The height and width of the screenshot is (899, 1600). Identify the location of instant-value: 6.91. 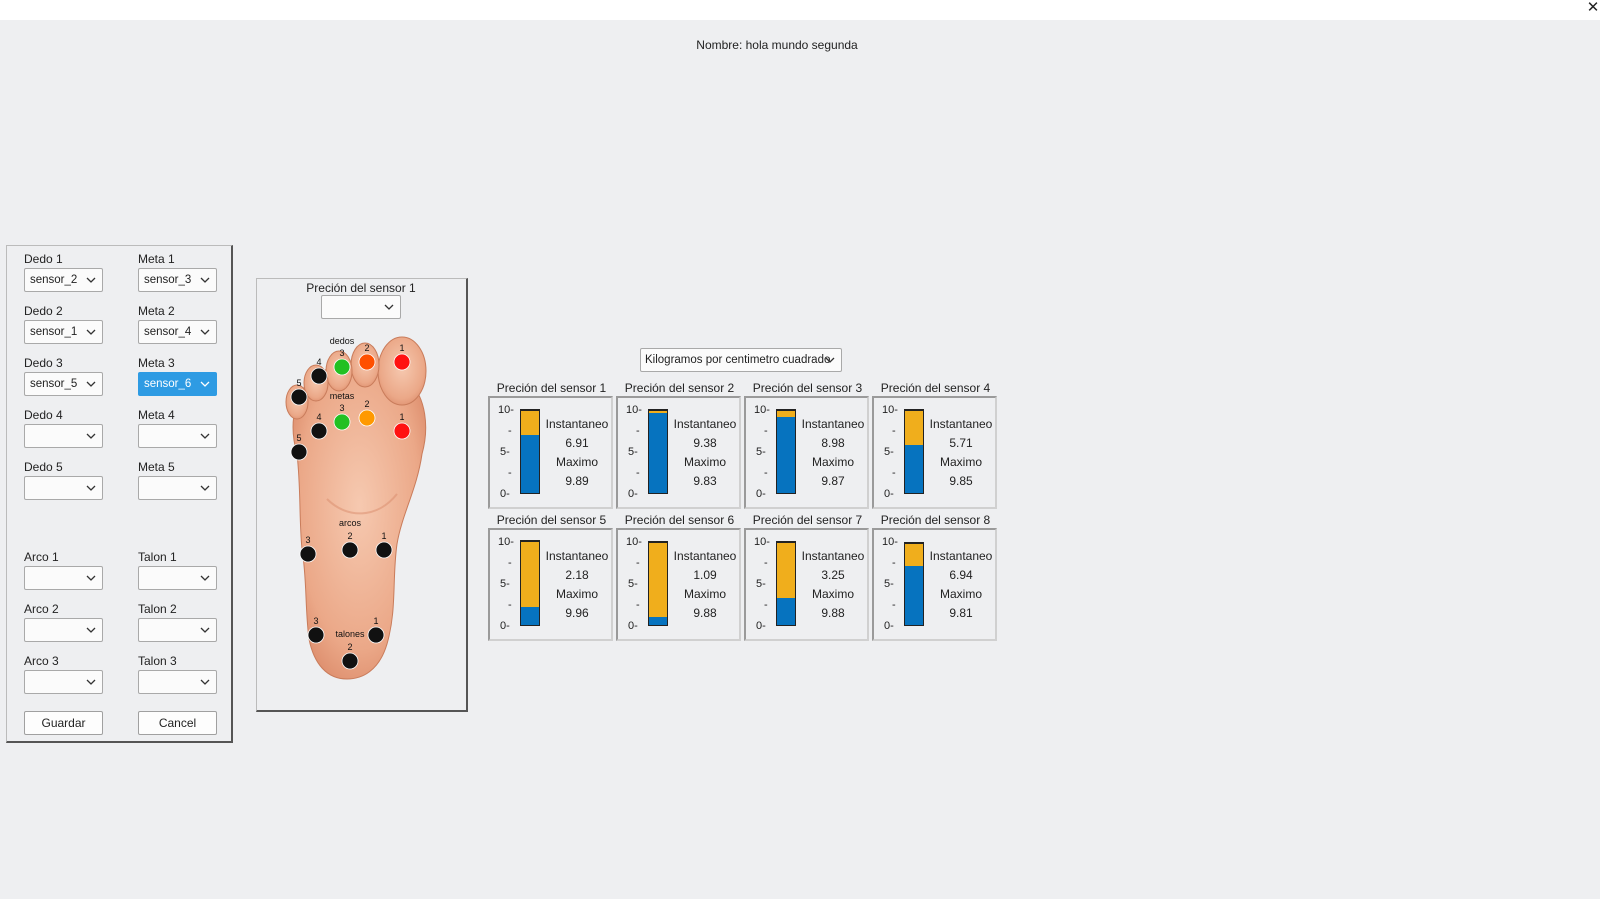
(577, 443).